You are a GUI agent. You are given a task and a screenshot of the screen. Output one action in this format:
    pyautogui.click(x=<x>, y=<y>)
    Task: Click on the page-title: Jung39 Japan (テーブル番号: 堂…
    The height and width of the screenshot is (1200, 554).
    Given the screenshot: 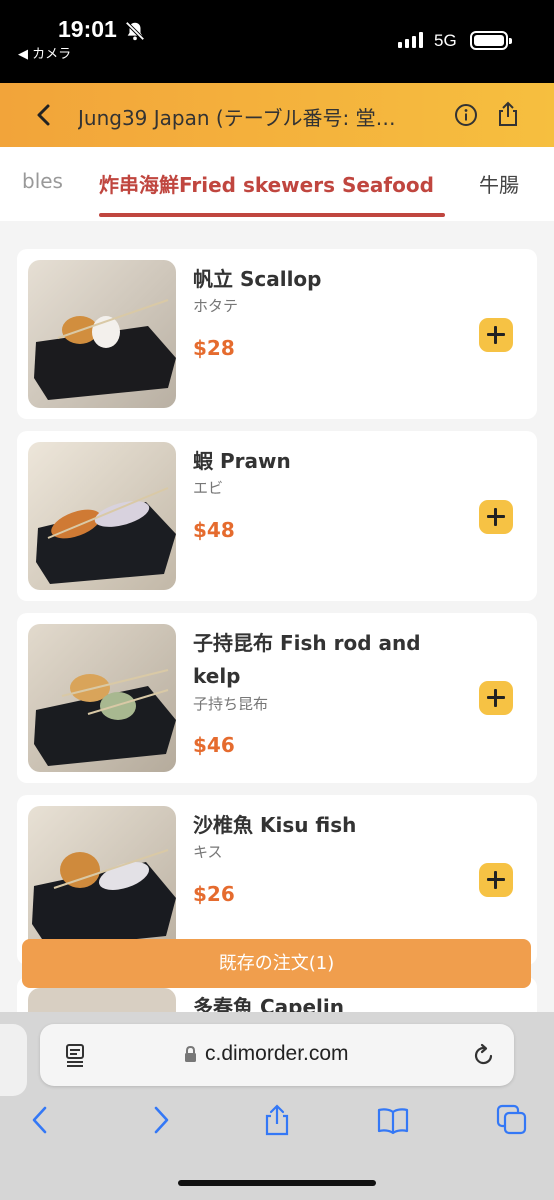 What is the action you would take?
    pyautogui.click(x=237, y=118)
    